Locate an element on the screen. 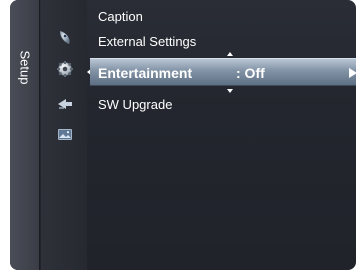 This screenshot has height=272, width=359. menu-item-value: : Off is located at coordinates (250, 73).